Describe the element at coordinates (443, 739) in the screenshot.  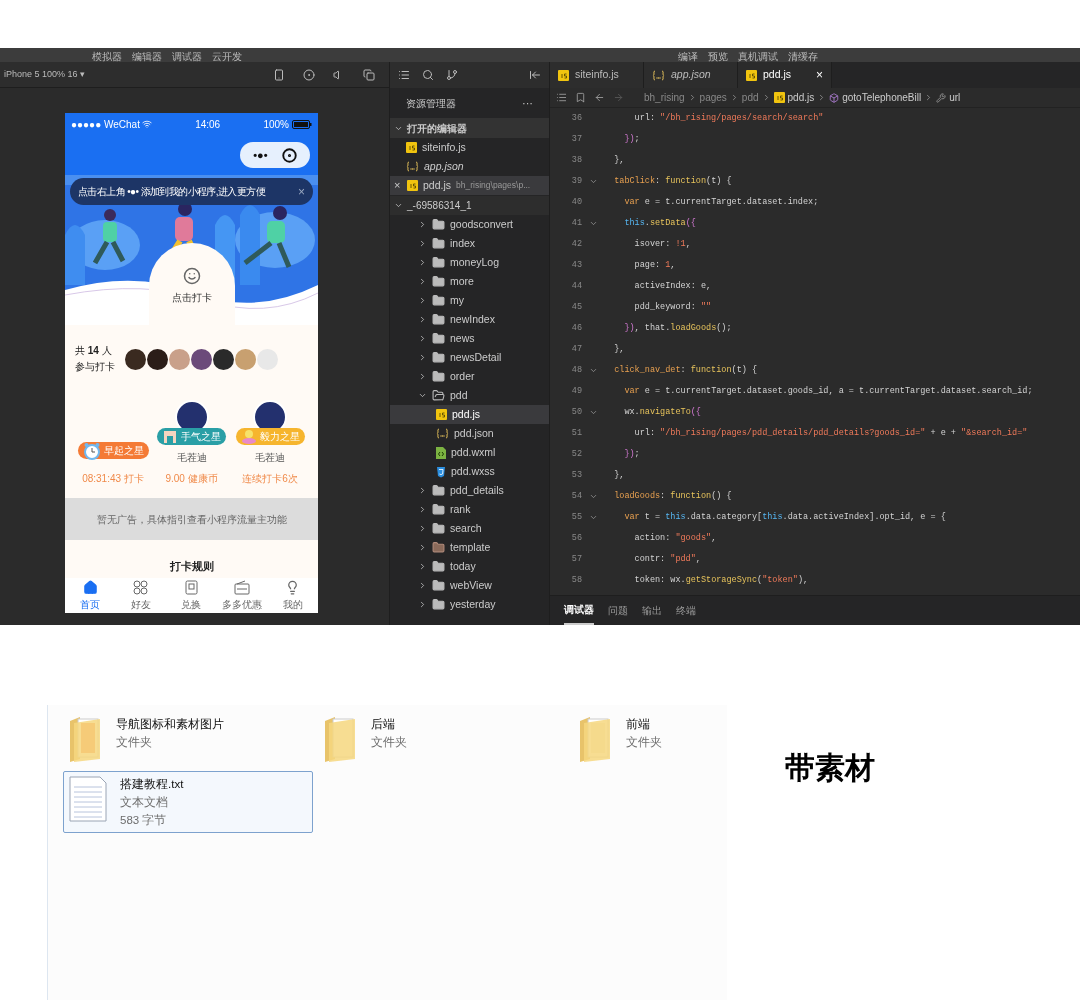
I see `file-item: 后端 文件夹` at that location.